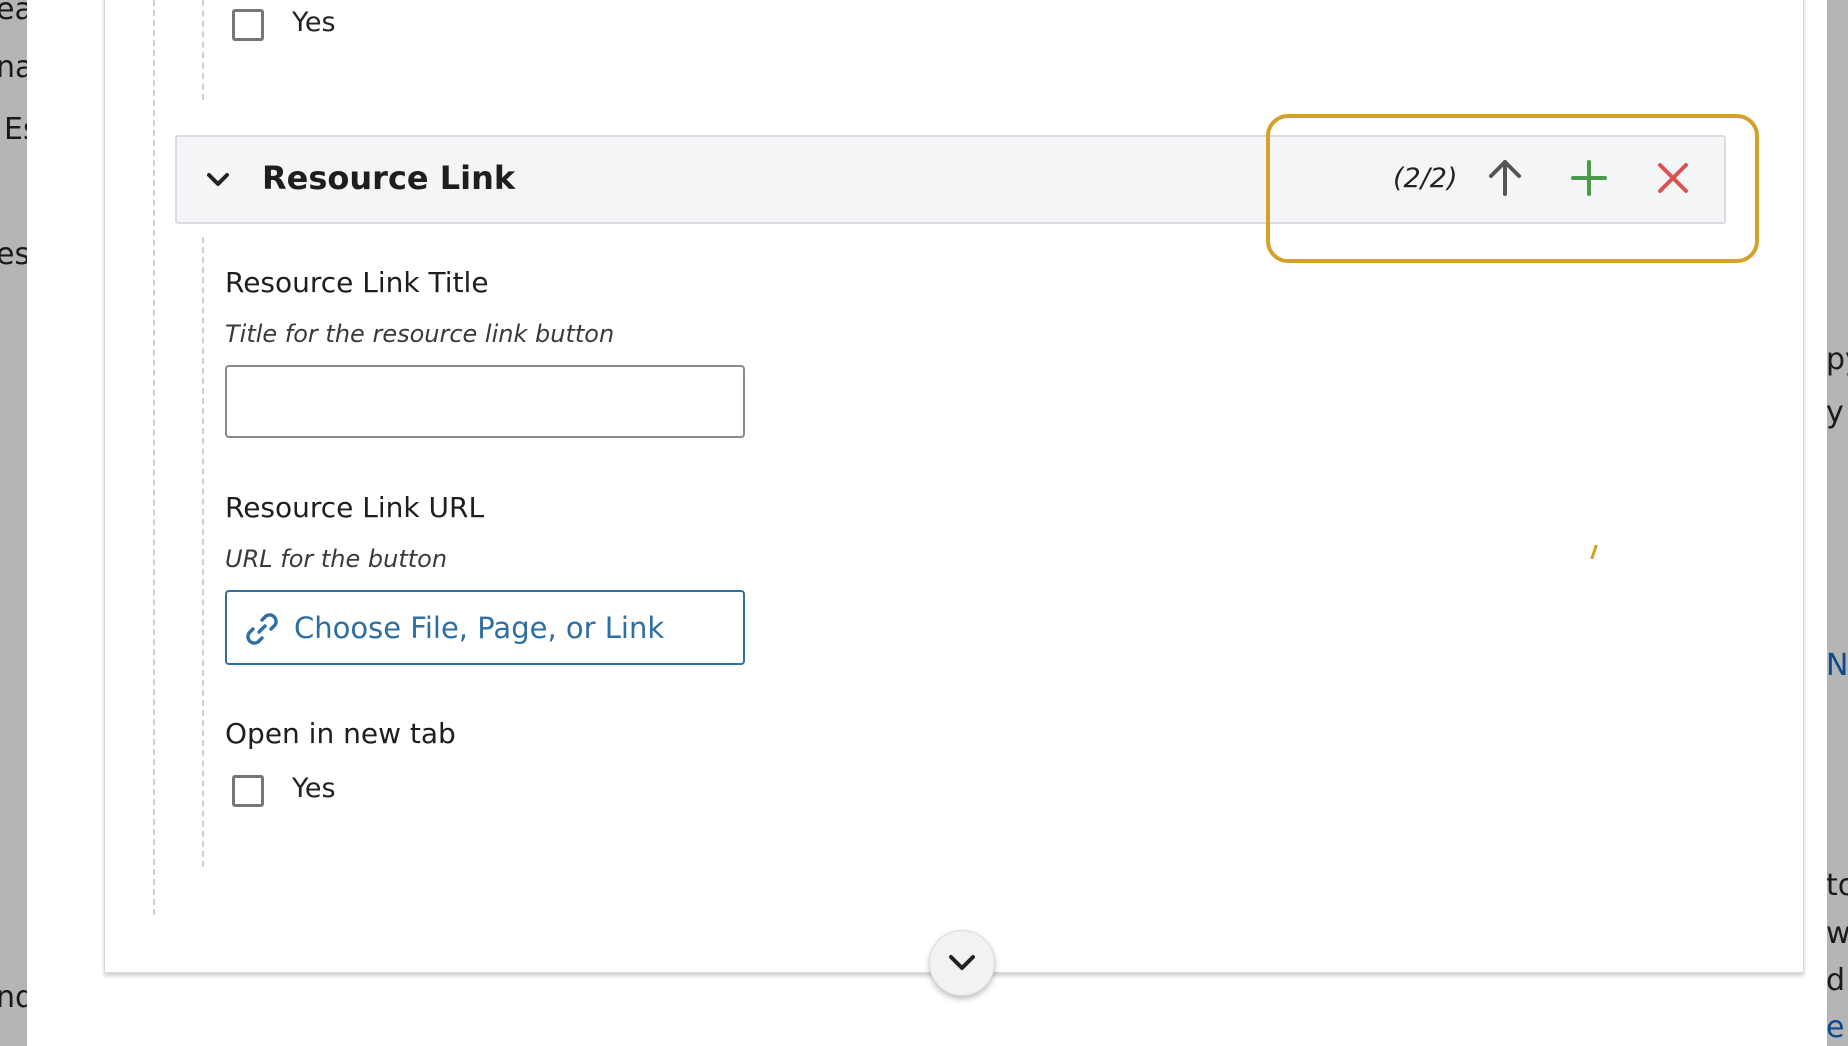 Image resolution: width=1848 pixels, height=1046 pixels. What do you see at coordinates (340, 733) in the screenshot?
I see `open-new-tab-label: Open in new tab` at bounding box center [340, 733].